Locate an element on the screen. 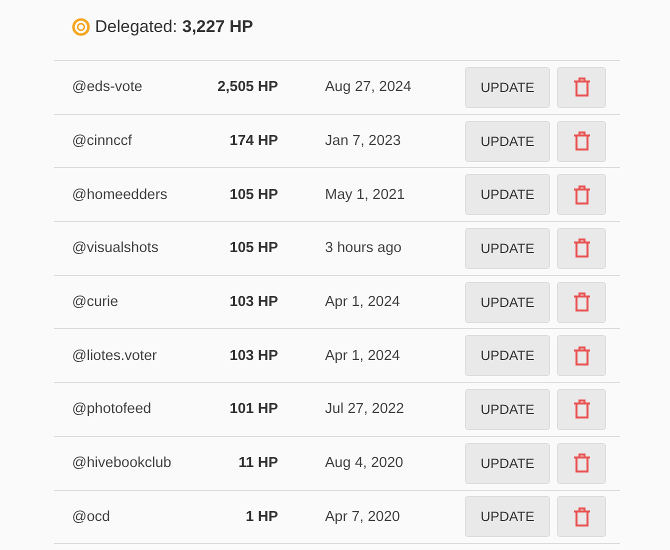 The height and width of the screenshot is (550, 670). delegated-amount: 2,505 HP is located at coordinates (247, 87).